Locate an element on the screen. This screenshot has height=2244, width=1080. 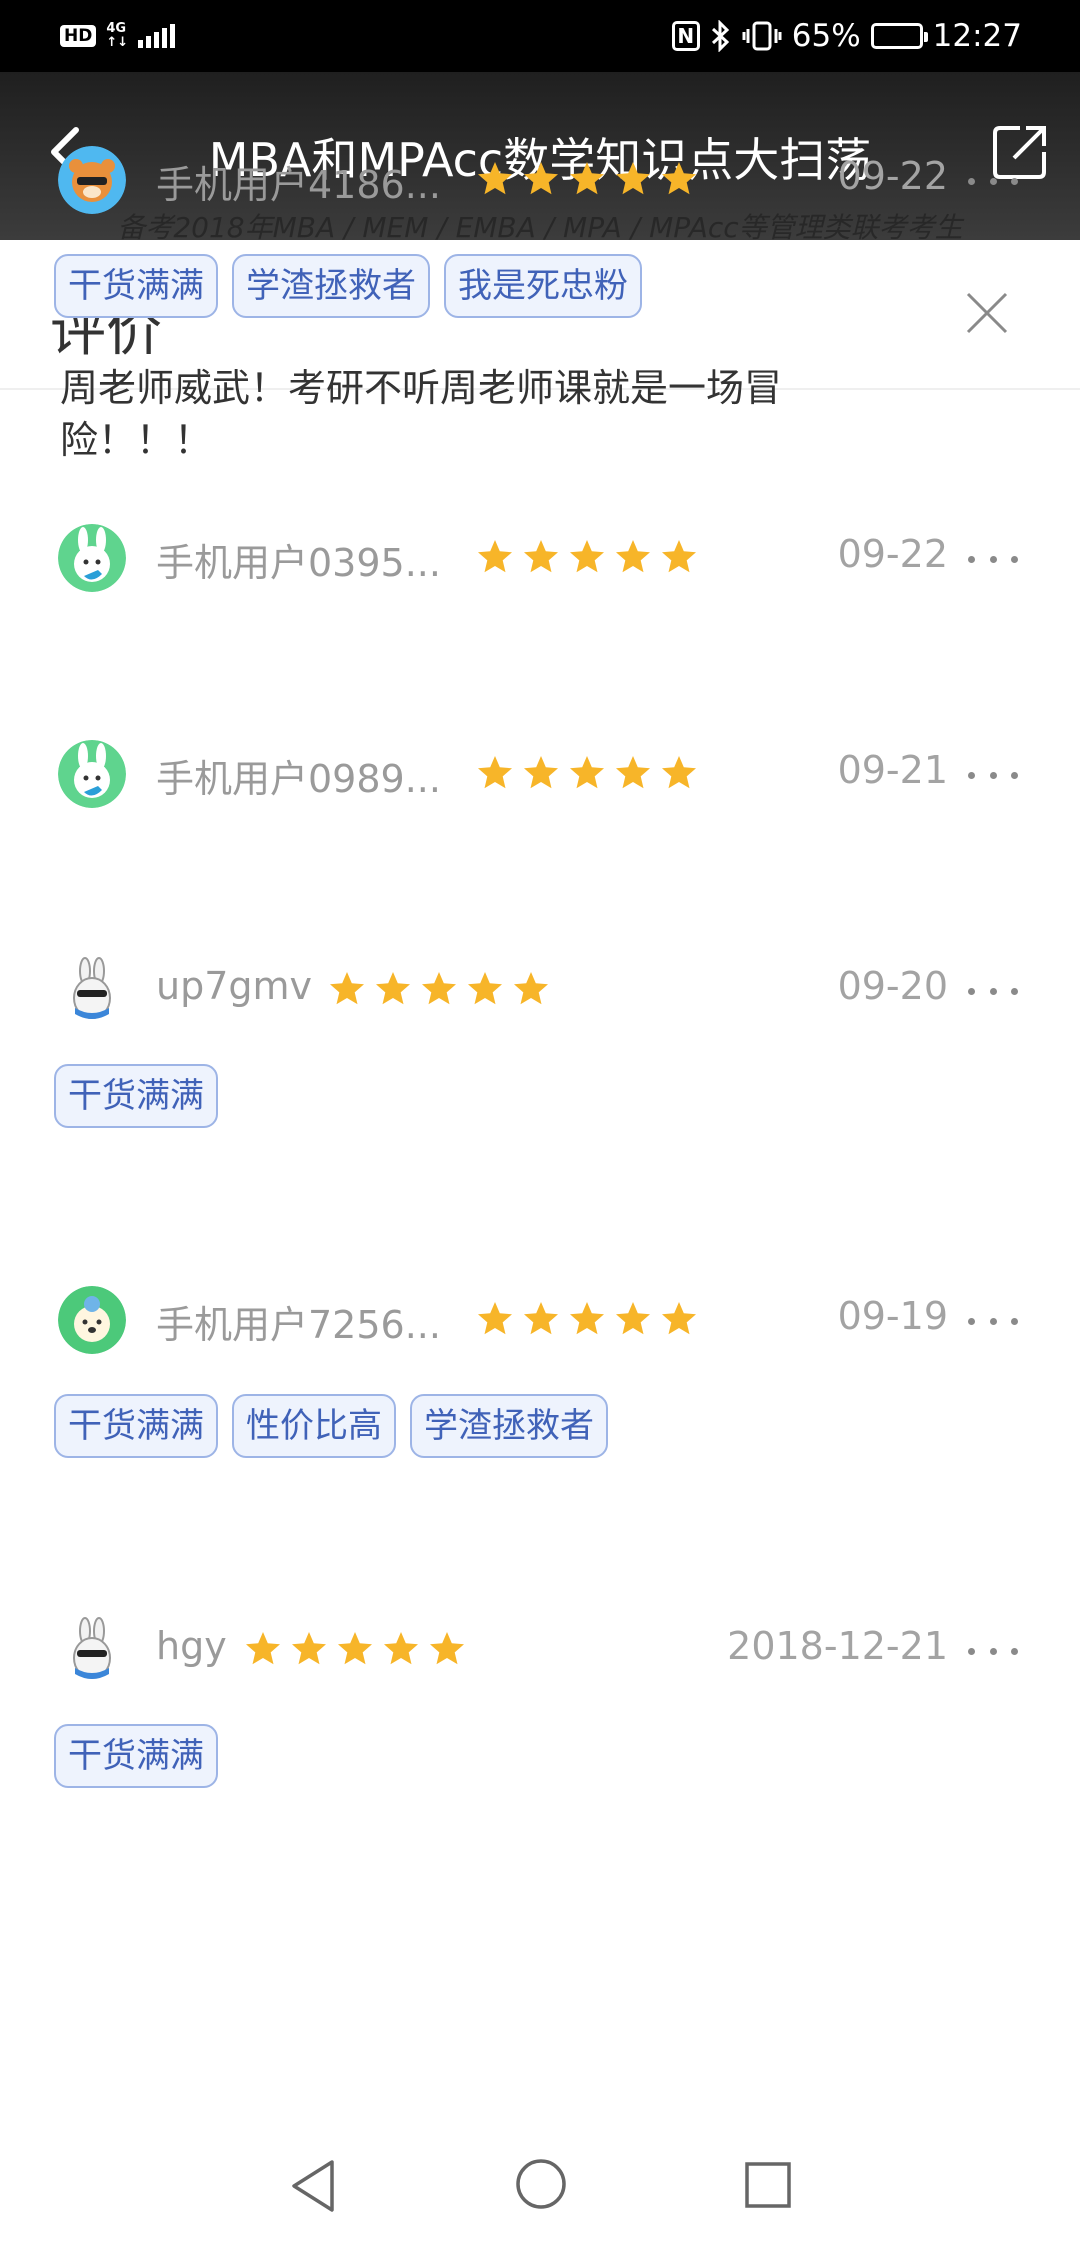
tiger-avatar is located at coordinates (92, 180).